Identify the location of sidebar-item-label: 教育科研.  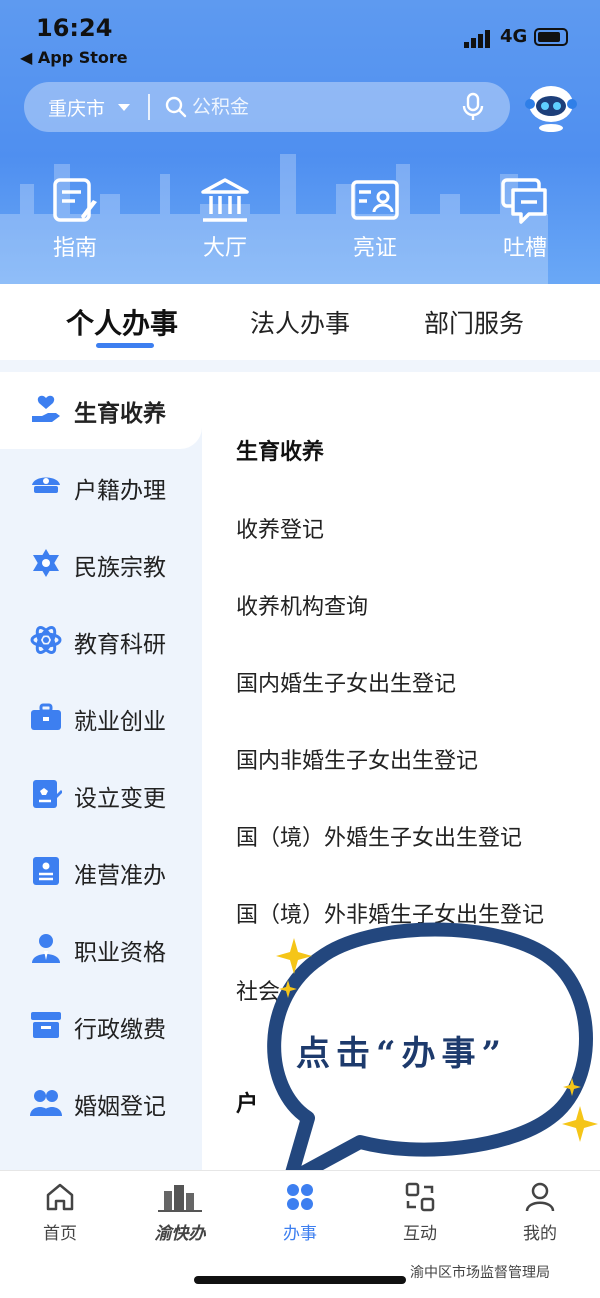
(120, 645).